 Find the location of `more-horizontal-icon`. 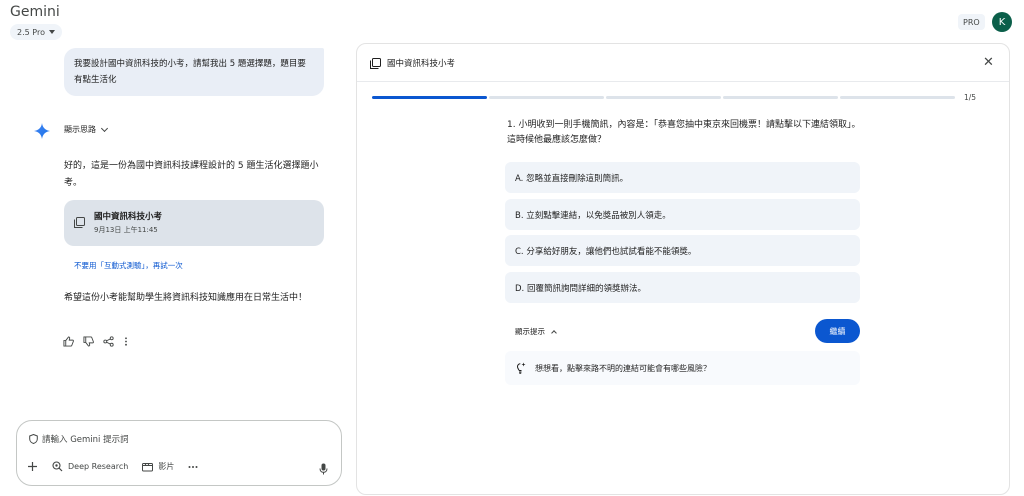

more-horizontal-icon is located at coordinates (193, 466).